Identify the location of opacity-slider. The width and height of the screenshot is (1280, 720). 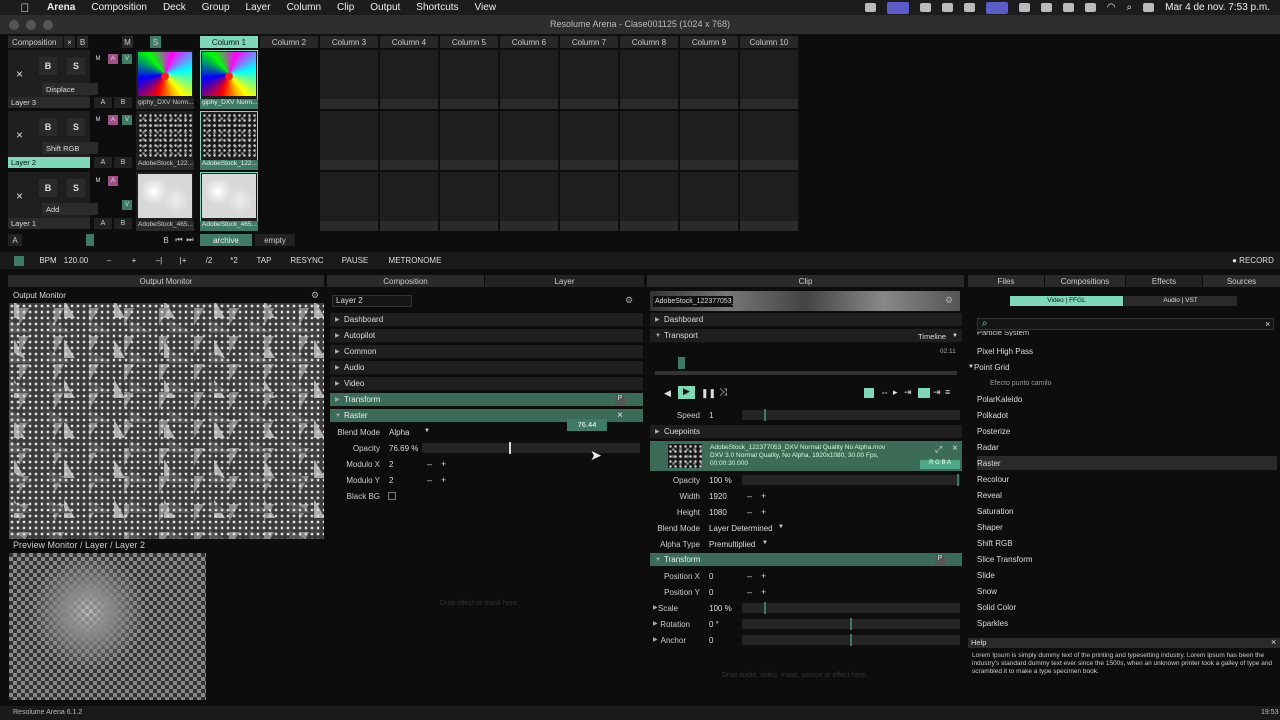
(531, 448).